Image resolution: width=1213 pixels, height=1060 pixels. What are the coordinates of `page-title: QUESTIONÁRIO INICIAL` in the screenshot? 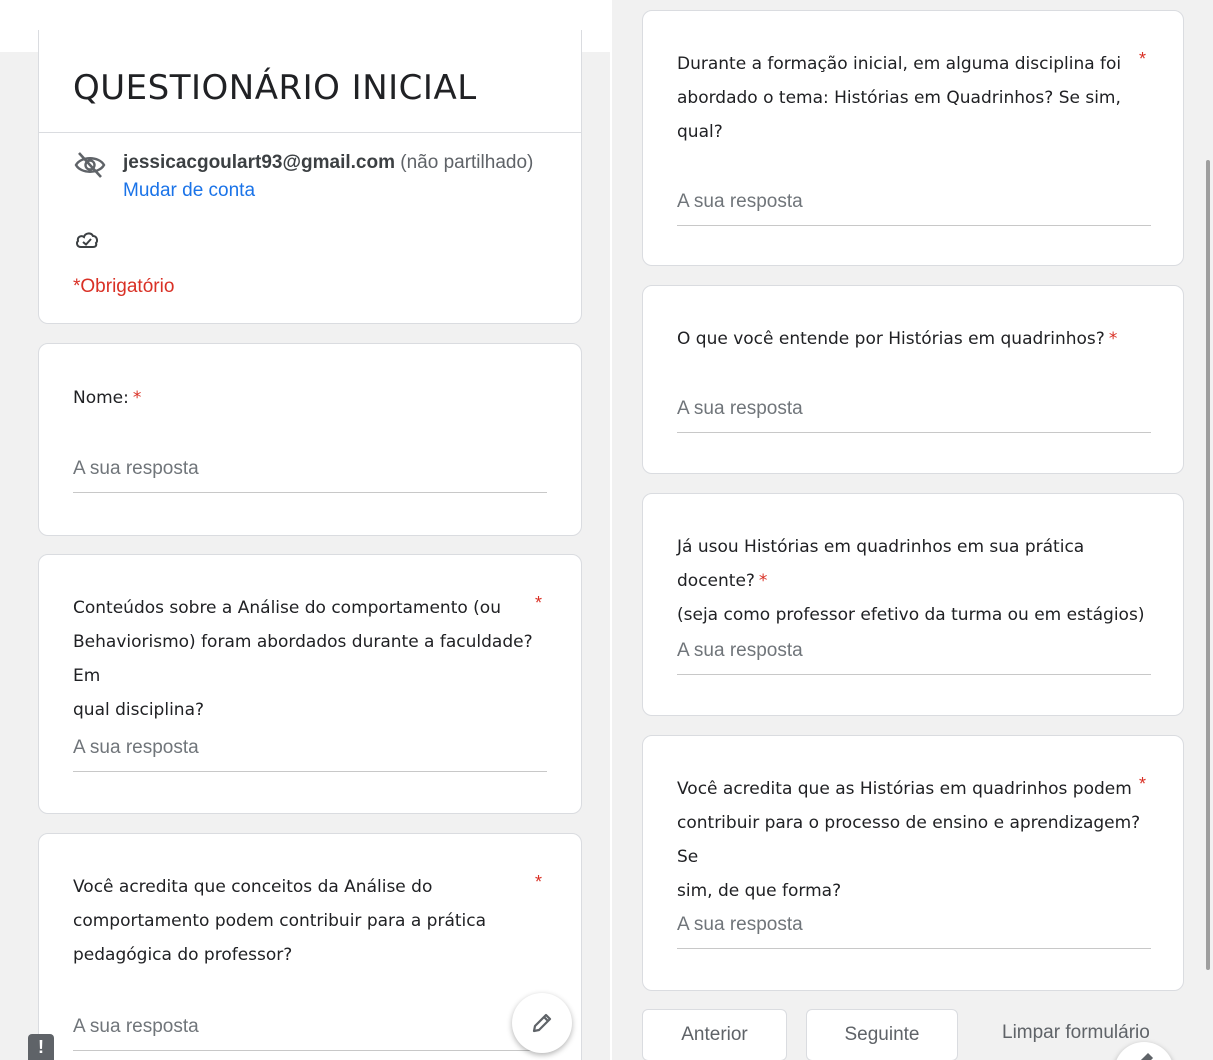 It's located at (275, 88).